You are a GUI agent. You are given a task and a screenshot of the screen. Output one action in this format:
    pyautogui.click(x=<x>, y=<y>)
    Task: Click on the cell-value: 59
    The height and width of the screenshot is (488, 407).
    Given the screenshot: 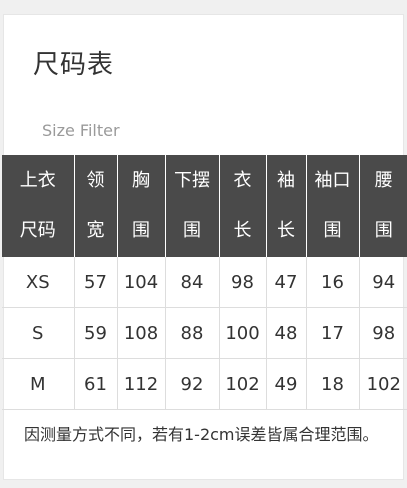 What is the action you would take?
    pyautogui.click(x=96, y=333)
    